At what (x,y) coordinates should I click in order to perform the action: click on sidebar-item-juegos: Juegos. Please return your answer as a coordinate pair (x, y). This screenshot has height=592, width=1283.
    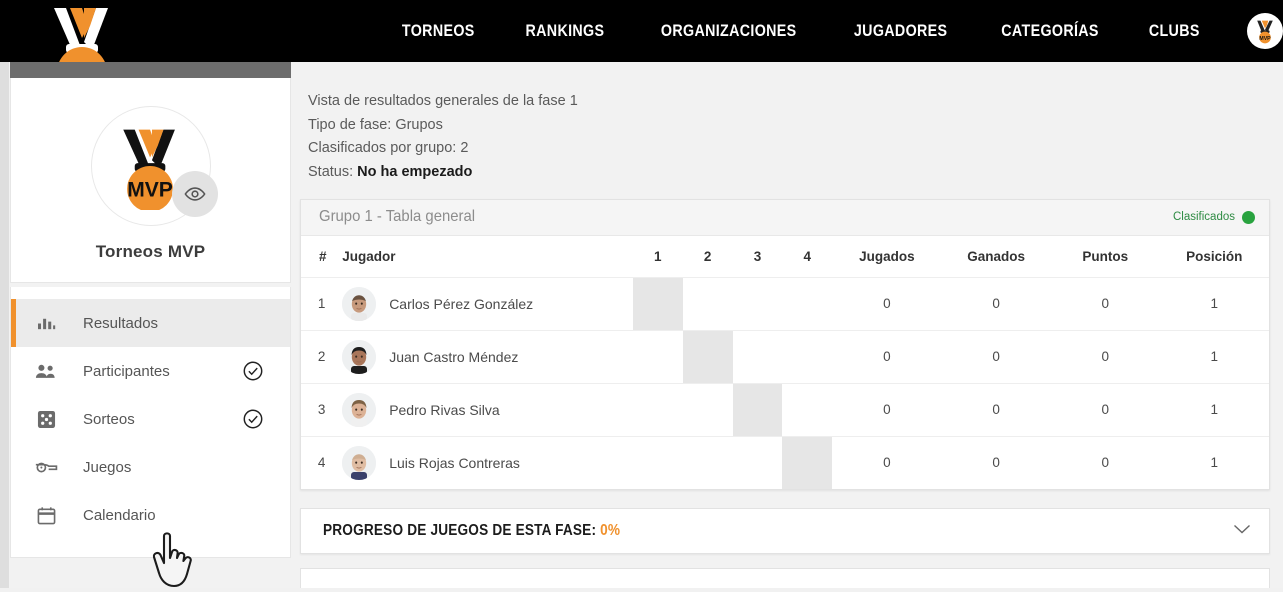
    Looking at the image, I should click on (150, 467).